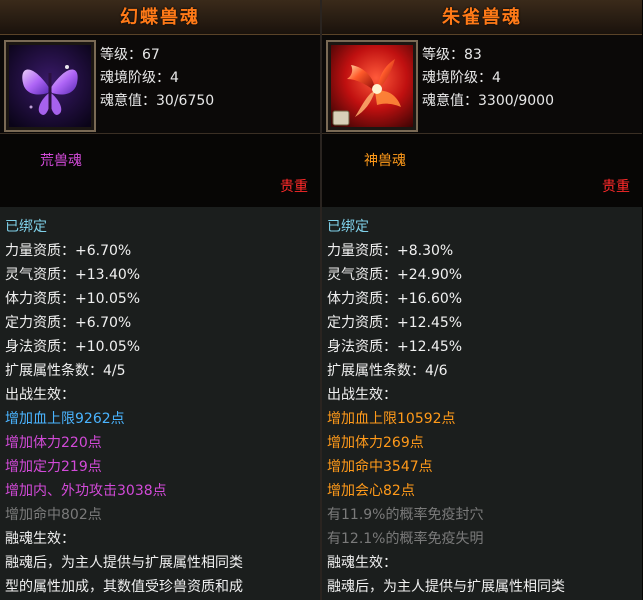 This screenshot has height=600, width=643. I want to click on left-bound-status: 已绑定, so click(26, 227).